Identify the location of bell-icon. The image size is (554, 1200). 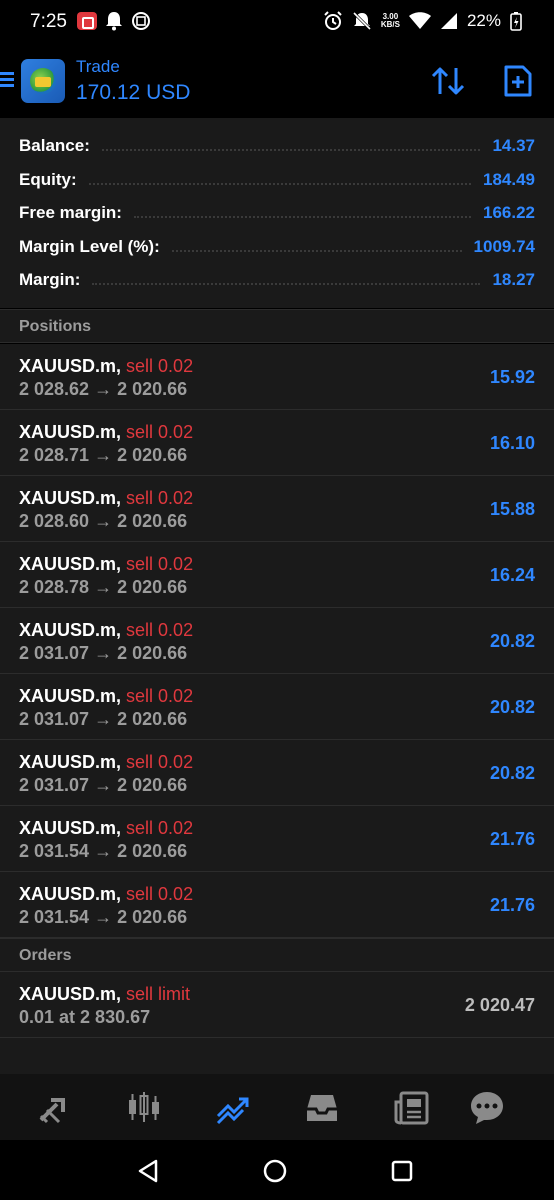
(114, 21).